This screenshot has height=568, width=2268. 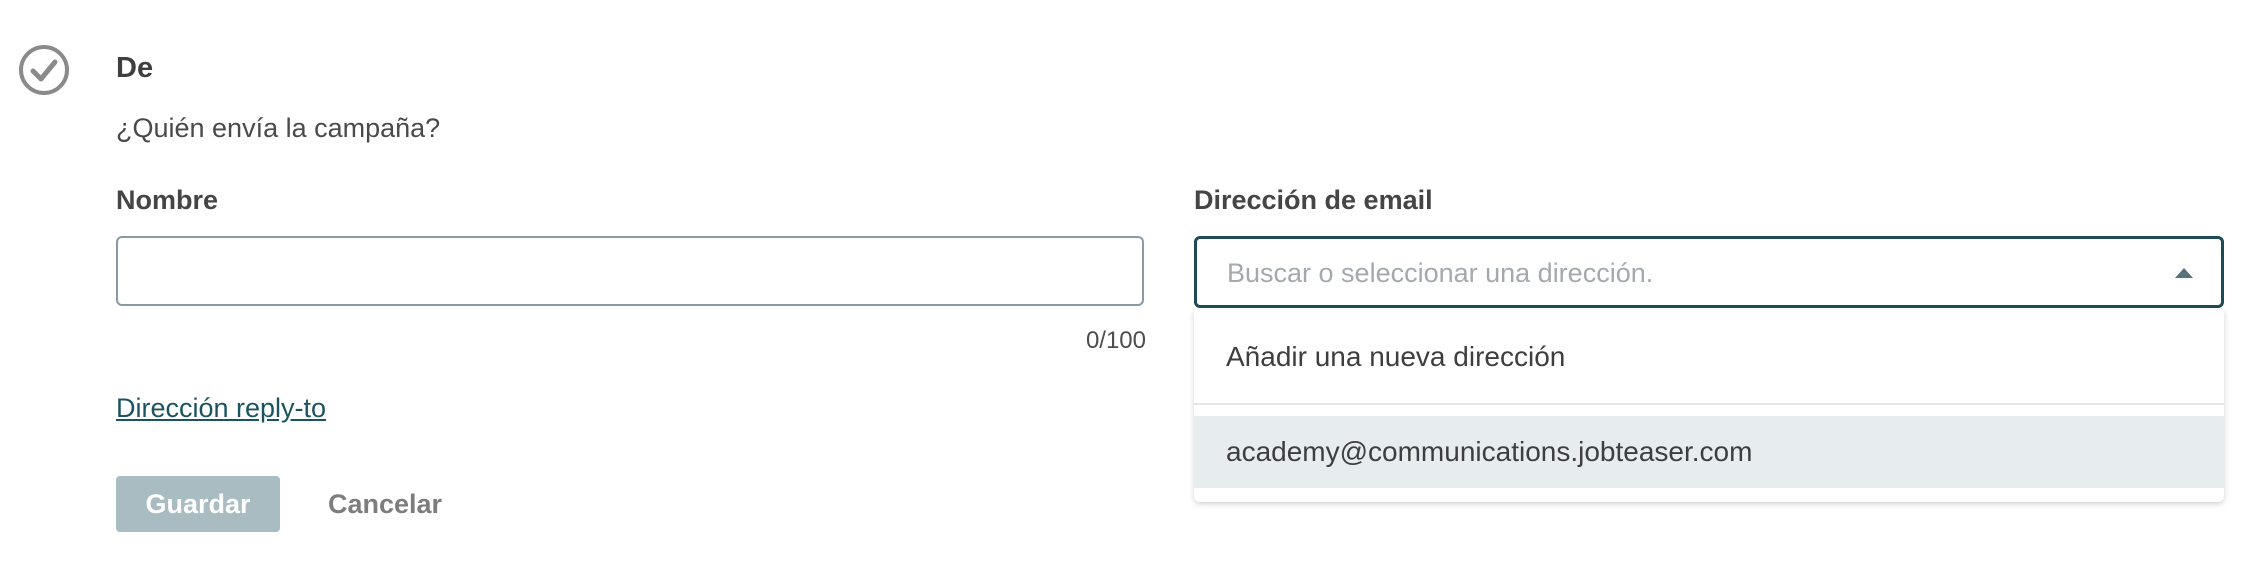 I want to click on email-select, so click(x=1709, y=272).